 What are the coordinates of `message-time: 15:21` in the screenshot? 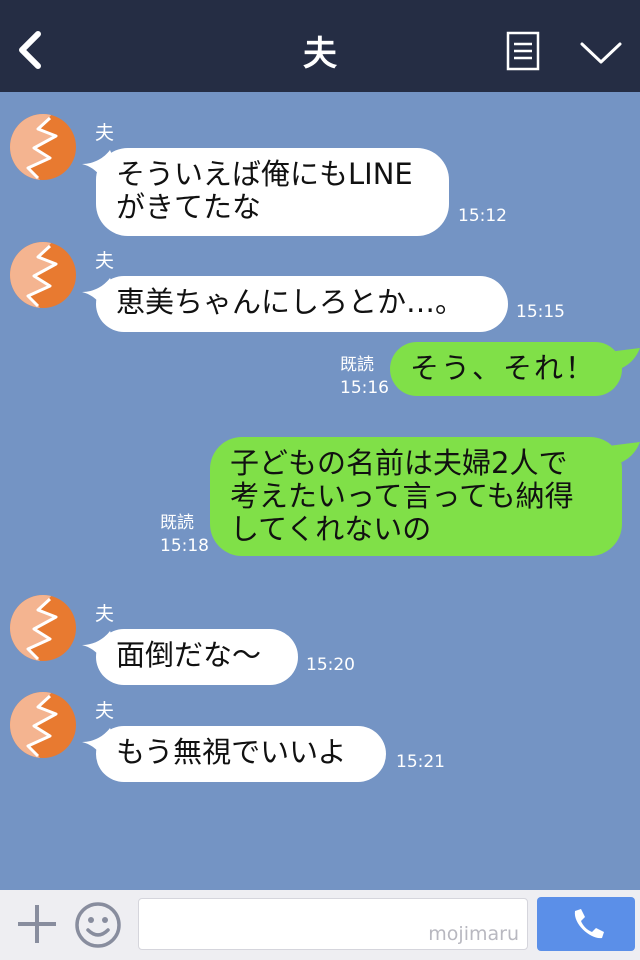 It's located at (420, 762).